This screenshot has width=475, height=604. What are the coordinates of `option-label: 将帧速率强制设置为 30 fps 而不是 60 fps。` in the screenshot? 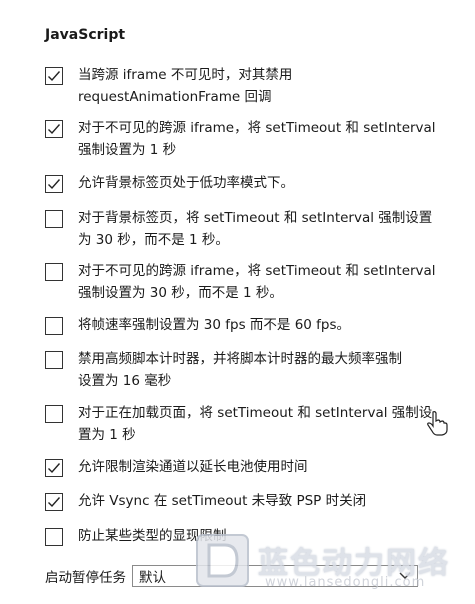 It's located at (214, 325).